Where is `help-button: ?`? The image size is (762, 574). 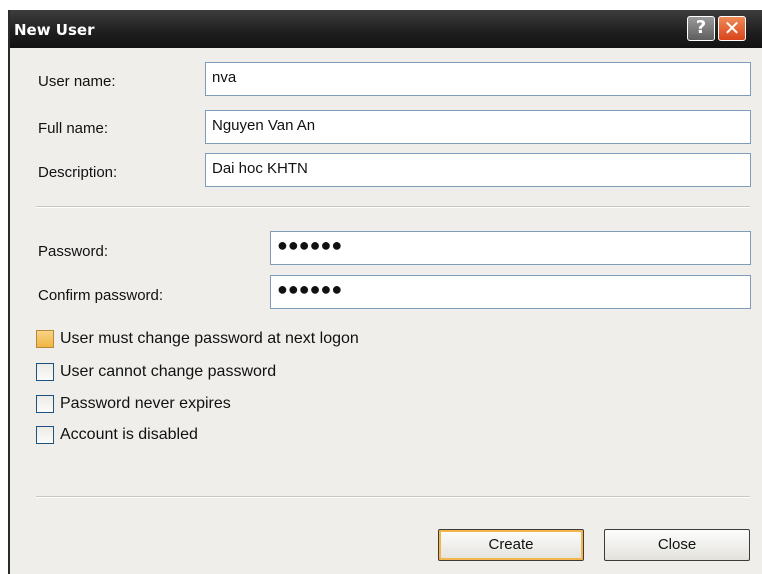 help-button: ? is located at coordinates (701, 28).